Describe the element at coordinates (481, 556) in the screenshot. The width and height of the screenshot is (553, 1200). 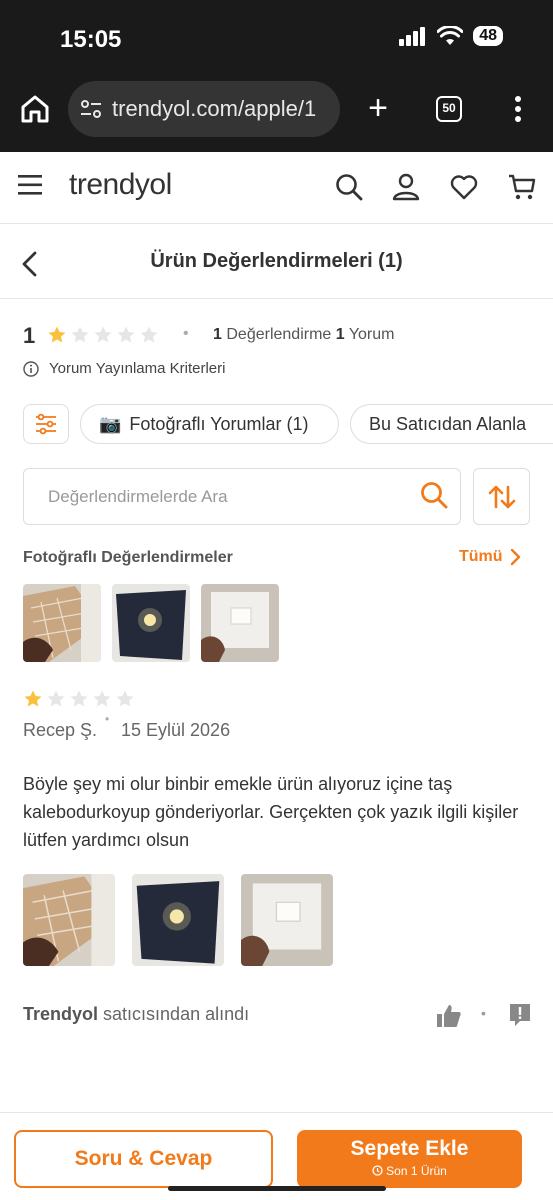
I see `see-all-label: Tümü` at that location.